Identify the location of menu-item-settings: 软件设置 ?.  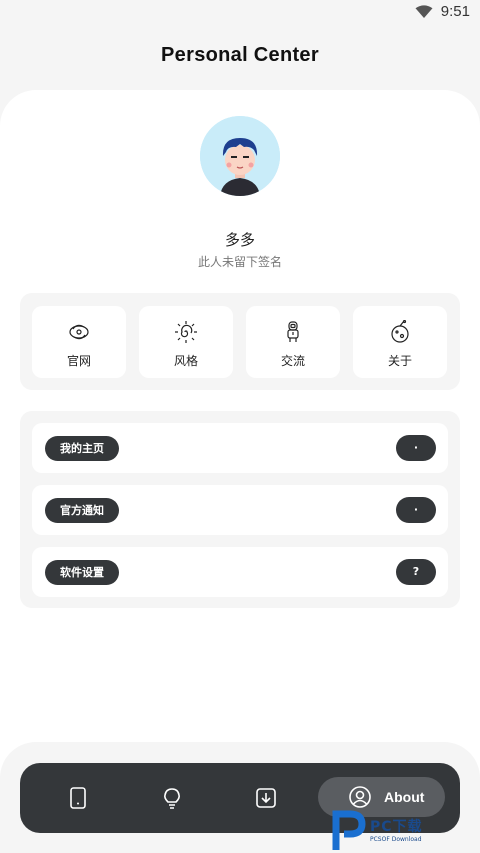
(240, 572).